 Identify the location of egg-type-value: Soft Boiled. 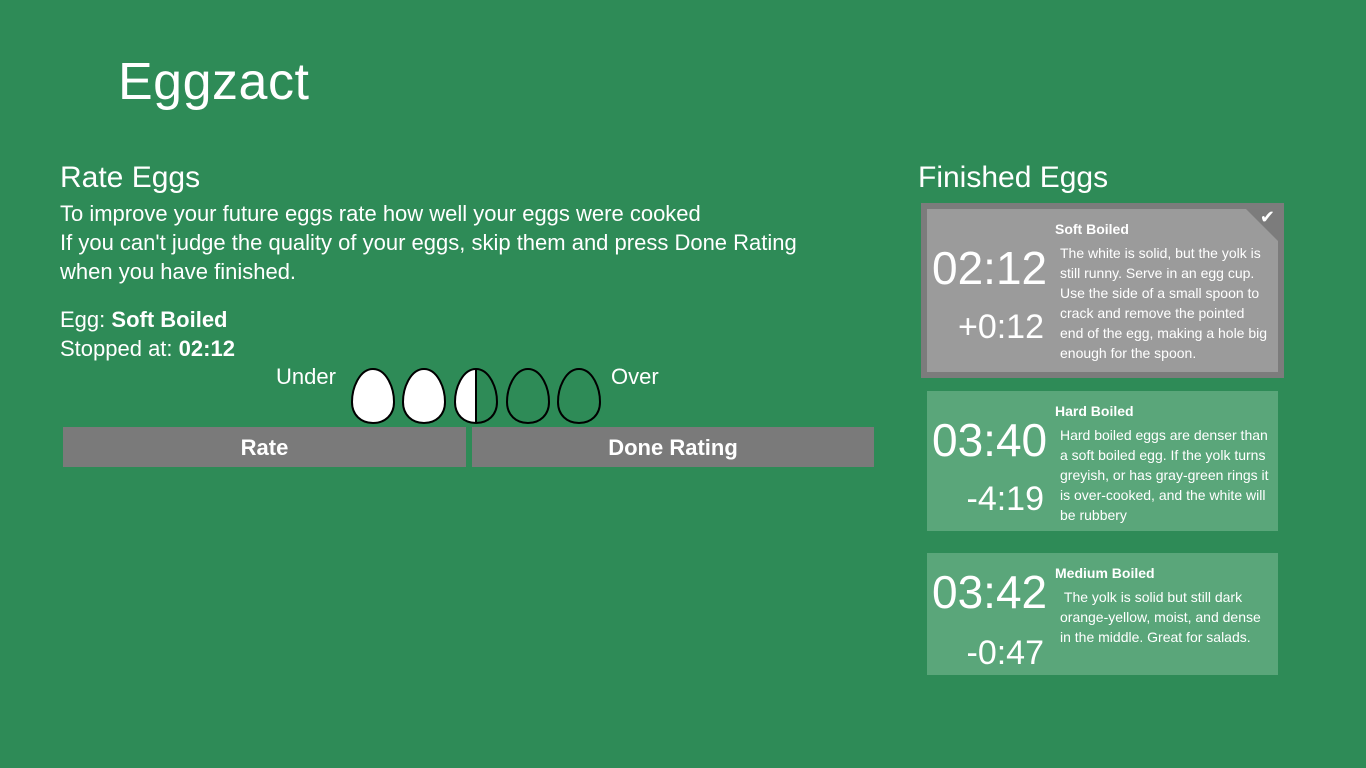
(169, 319).